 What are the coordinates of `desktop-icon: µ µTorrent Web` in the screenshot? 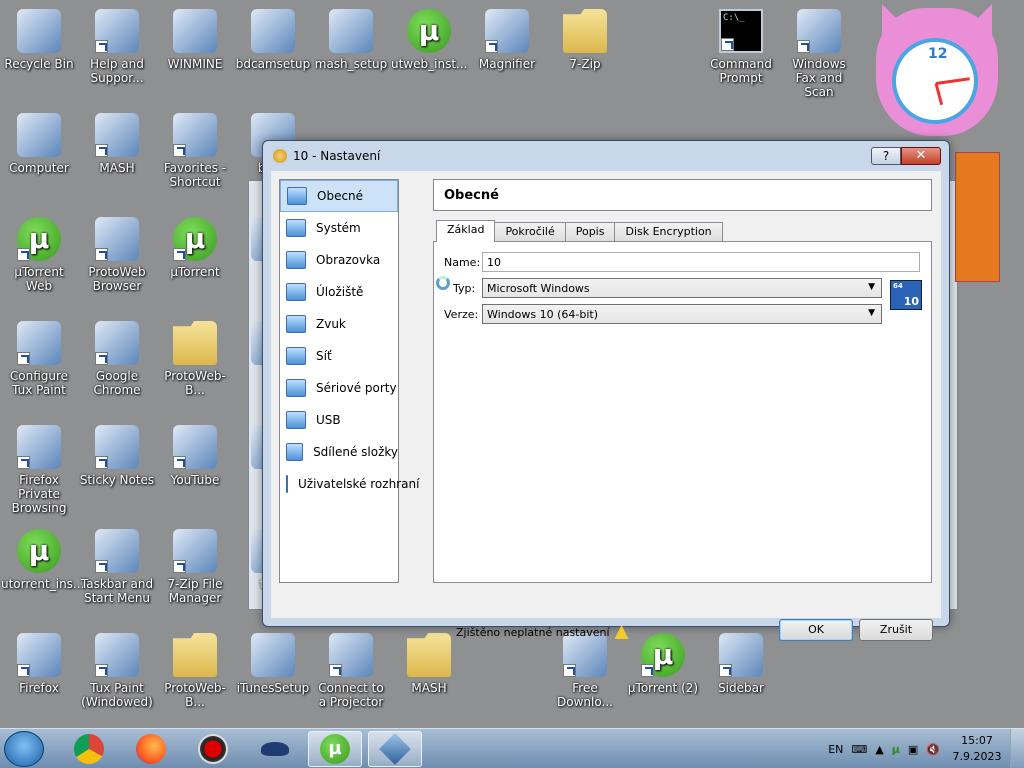 It's located at (39, 253).